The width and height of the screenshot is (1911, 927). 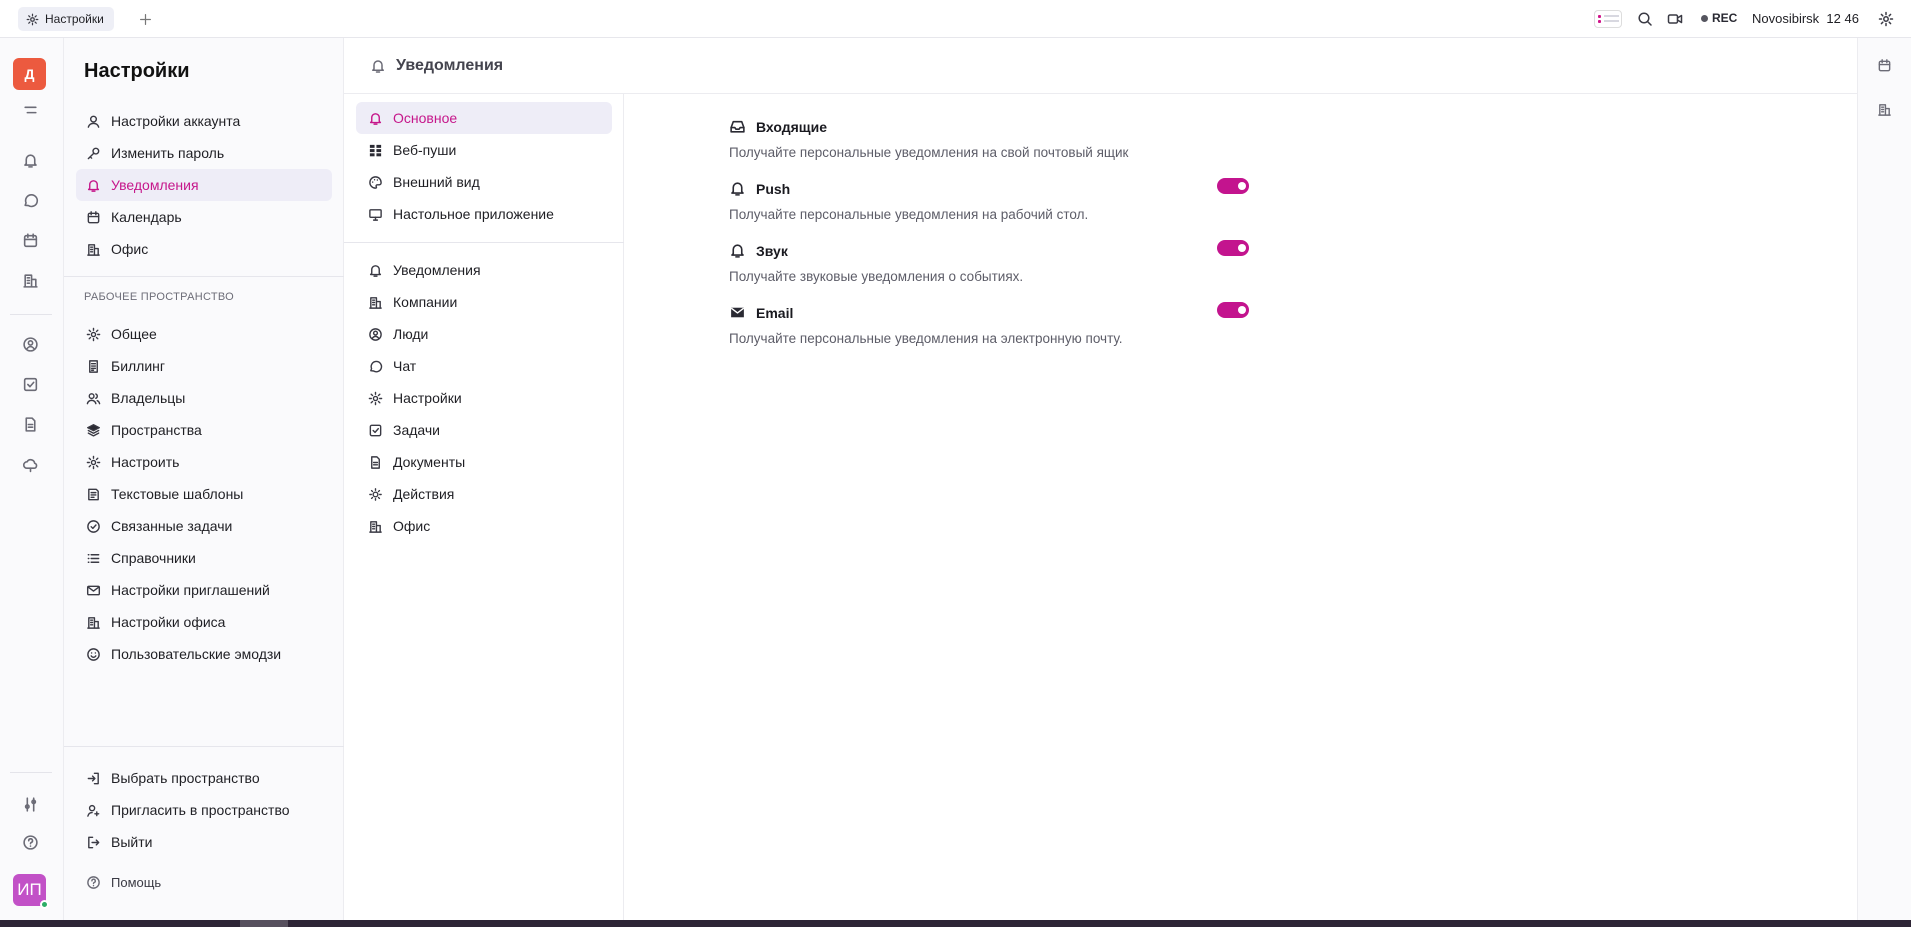 I want to click on list-icon, so click(x=93, y=558).